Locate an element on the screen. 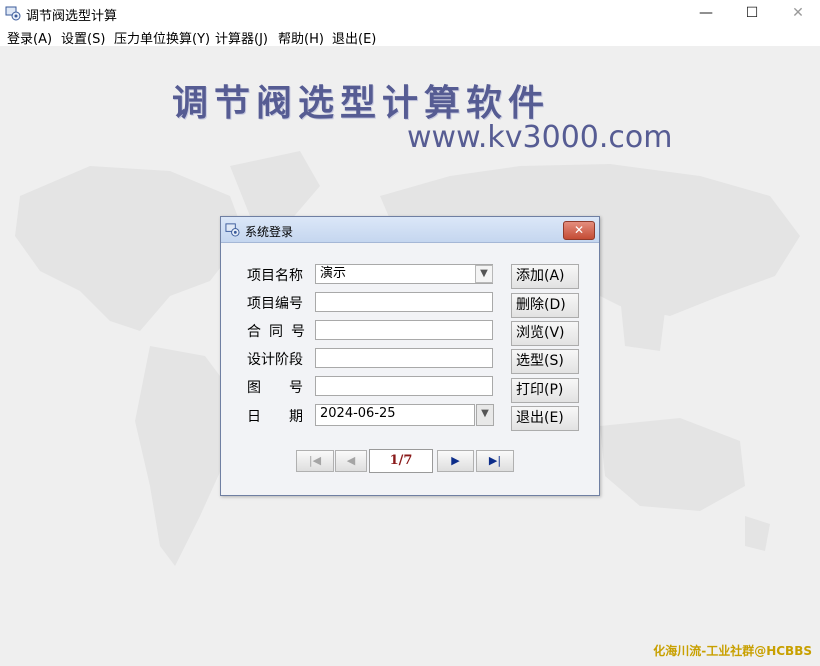 This screenshot has height=666, width=820. delete-button: 删除(D) is located at coordinates (545, 305).